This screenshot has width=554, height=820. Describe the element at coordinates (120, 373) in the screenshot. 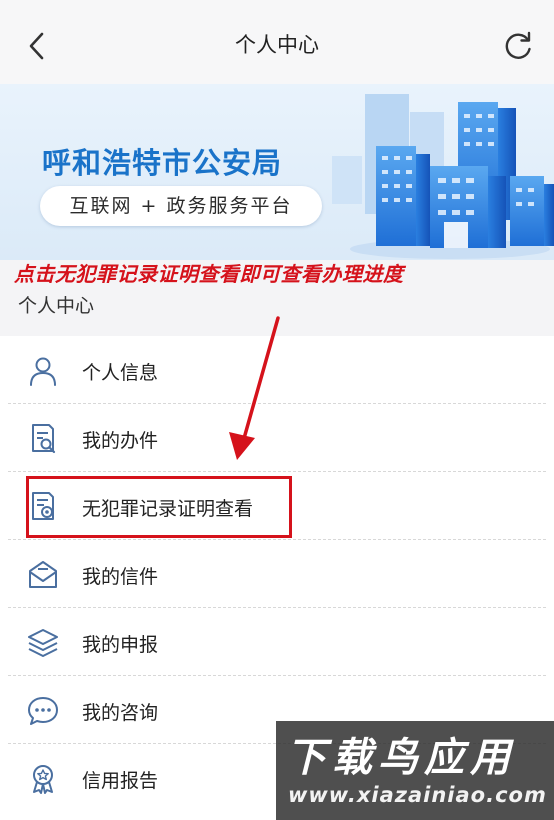

I see `menu-item-label: 个人信息` at that location.